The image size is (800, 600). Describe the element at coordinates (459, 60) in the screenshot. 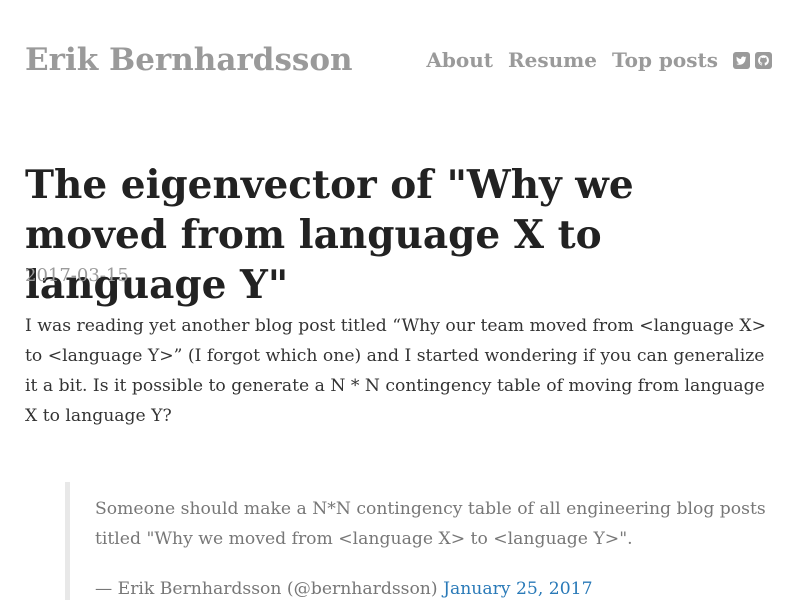

I see `nav-about-link: About` at that location.